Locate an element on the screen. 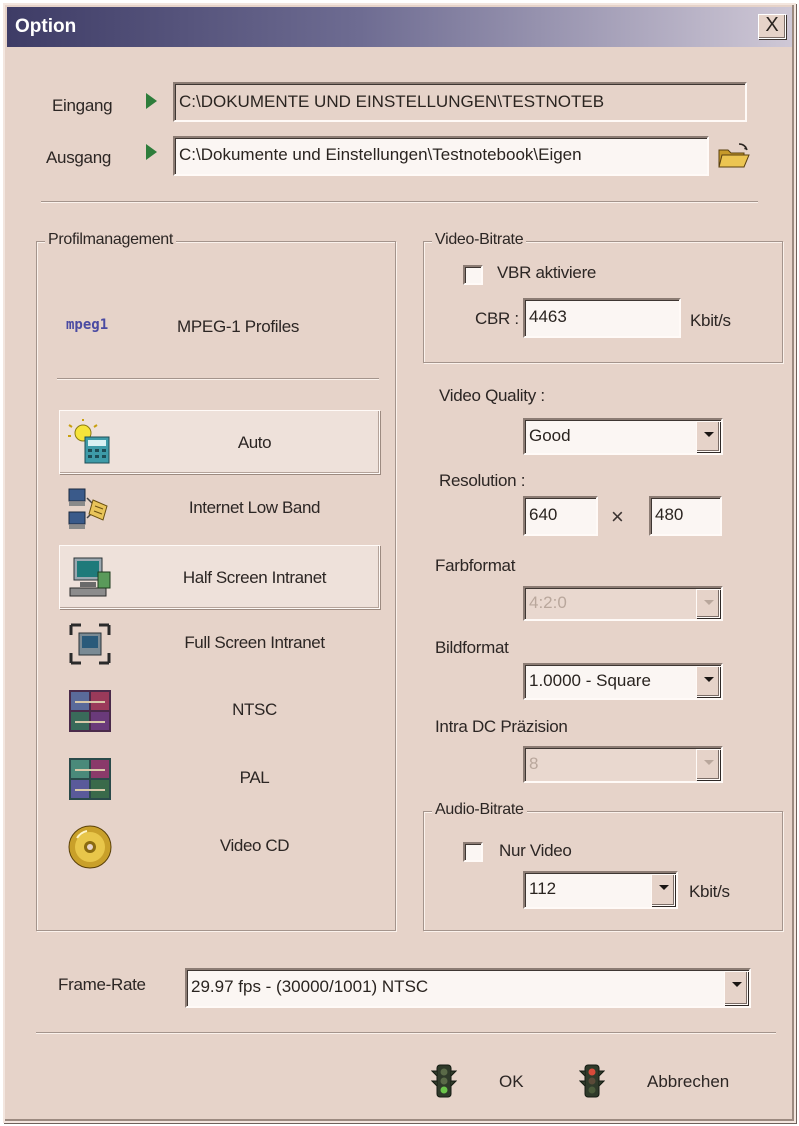  intra-dc-value: 8 is located at coordinates (534, 763).